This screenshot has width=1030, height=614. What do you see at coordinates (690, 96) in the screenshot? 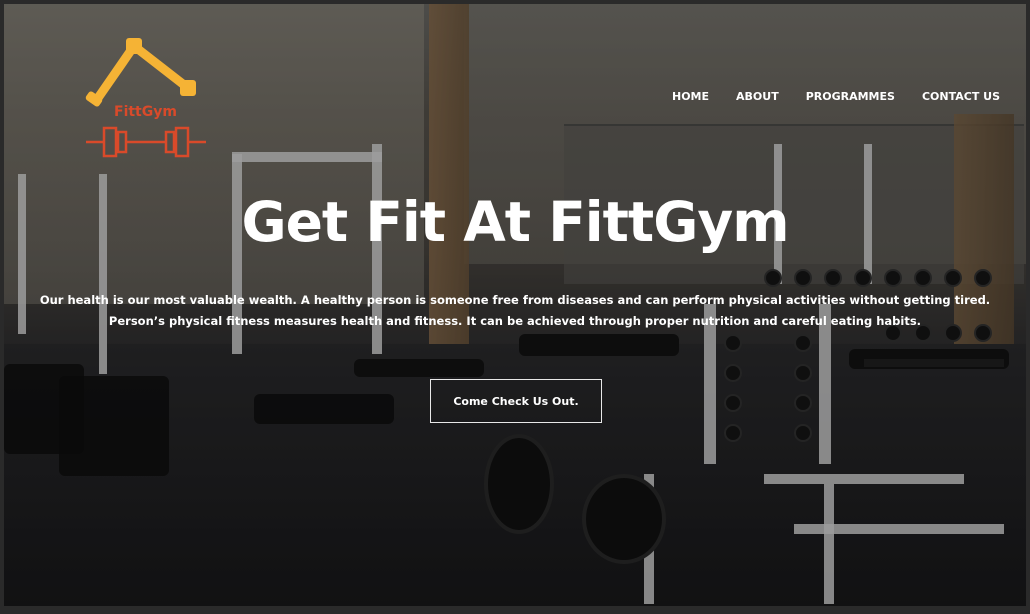
I see `nav-home: HOME` at bounding box center [690, 96].